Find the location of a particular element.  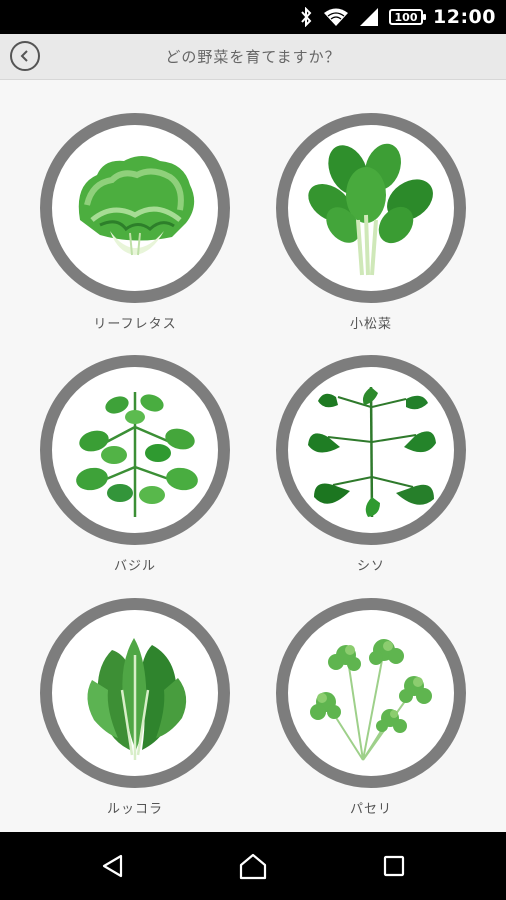

vegetable-label: シソ is located at coordinates (370, 566).